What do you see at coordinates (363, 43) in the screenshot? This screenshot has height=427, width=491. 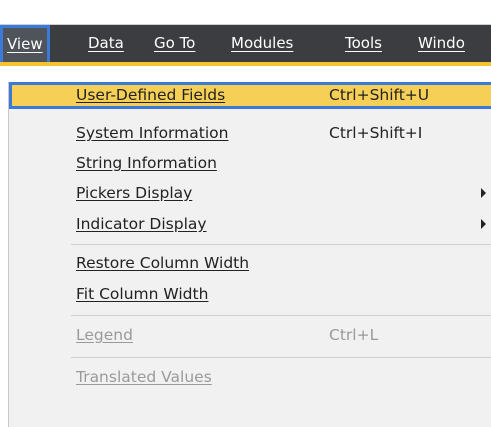 I see `menu-tools: Tools` at bounding box center [363, 43].